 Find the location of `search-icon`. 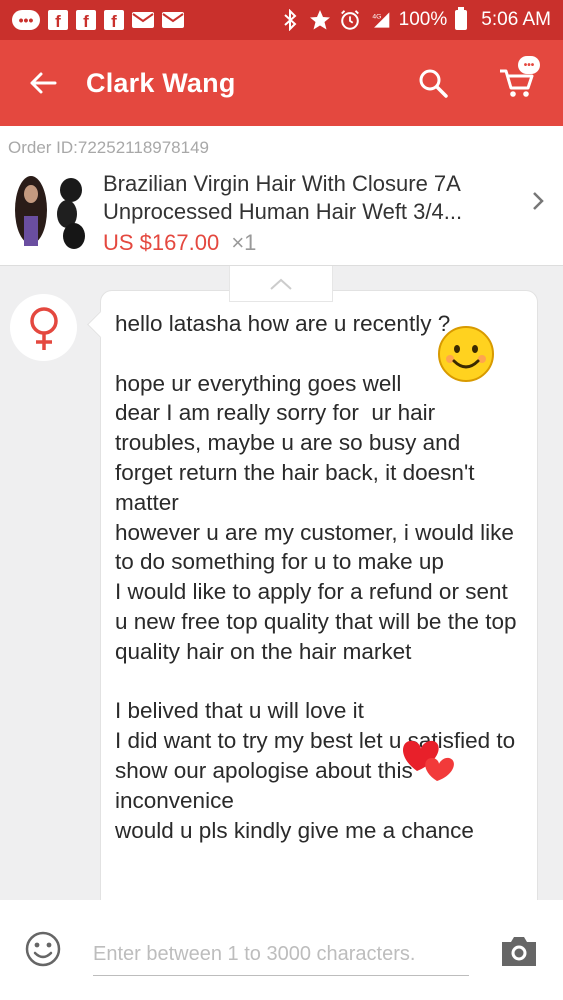

search-icon is located at coordinates (433, 83).